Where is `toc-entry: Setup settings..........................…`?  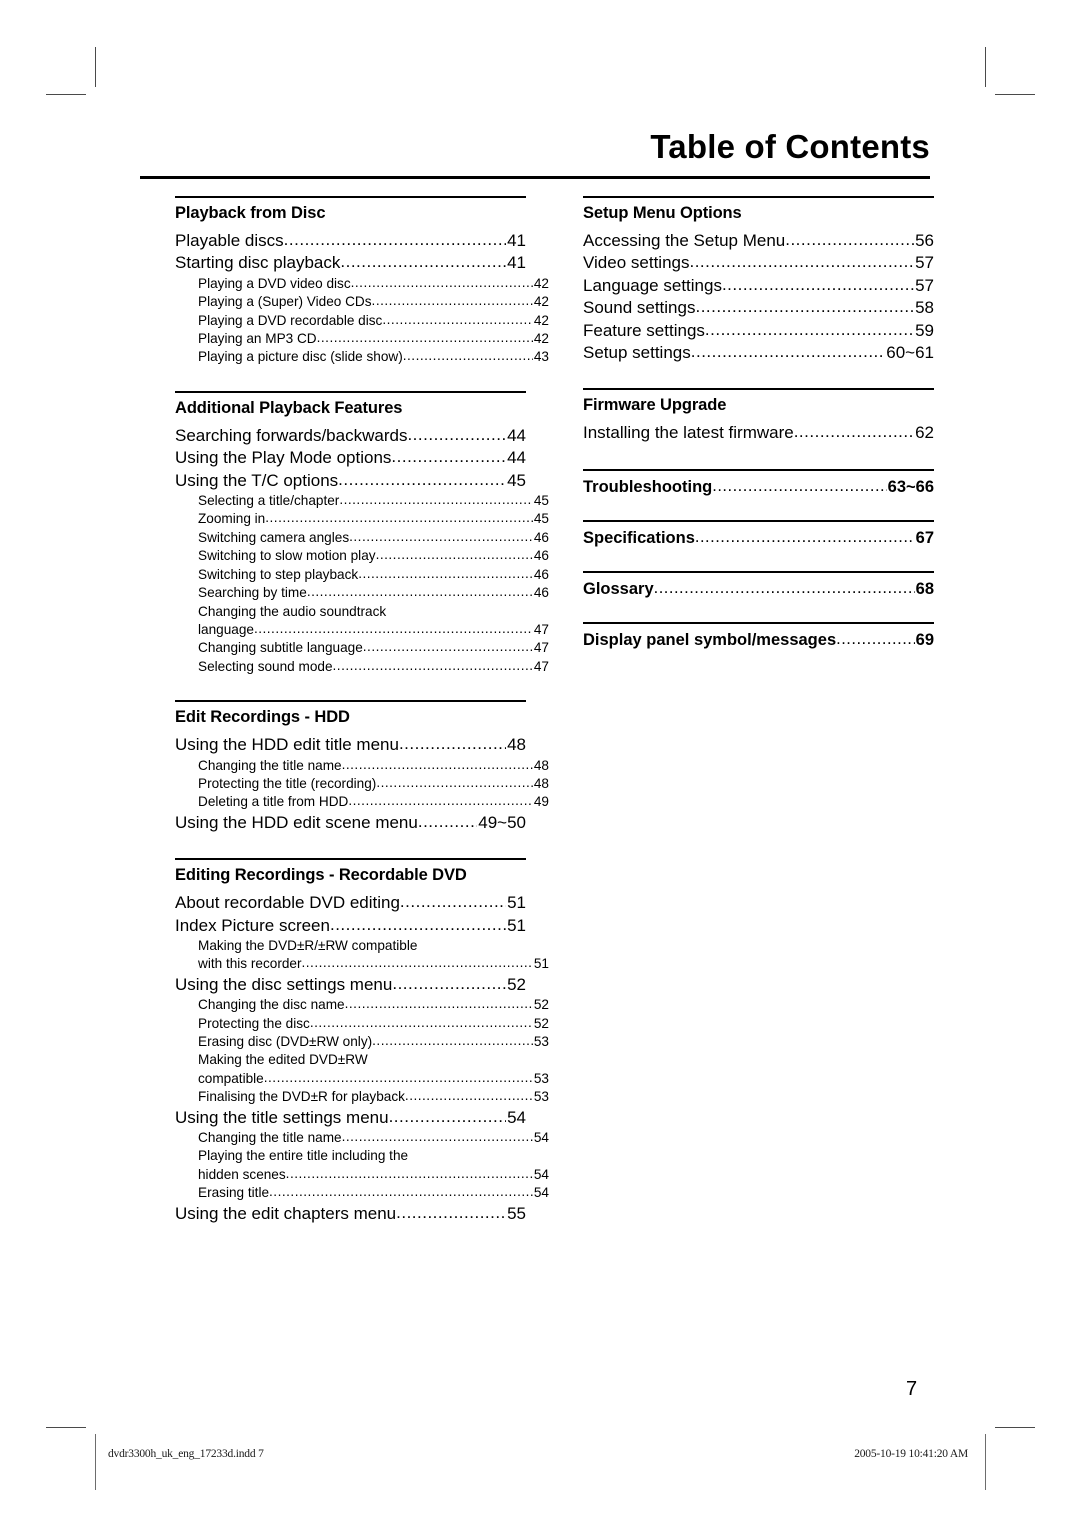 toc-entry: Setup settings..........................… is located at coordinates (758, 353).